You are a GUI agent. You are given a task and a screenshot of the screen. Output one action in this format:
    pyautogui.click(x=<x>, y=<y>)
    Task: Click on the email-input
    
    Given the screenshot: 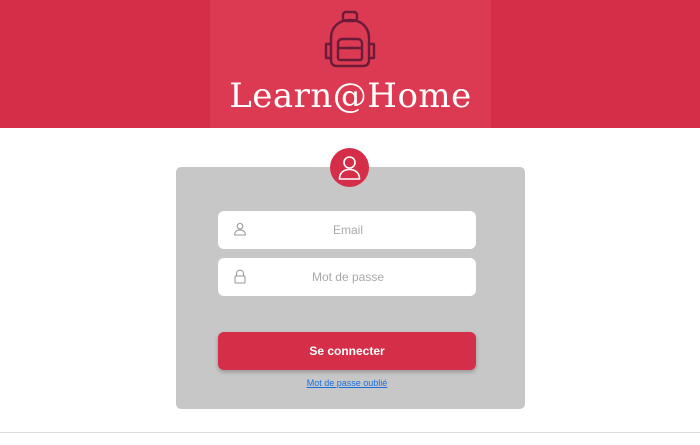 What is the action you would take?
    pyautogui.click(x=348, y=230)
    